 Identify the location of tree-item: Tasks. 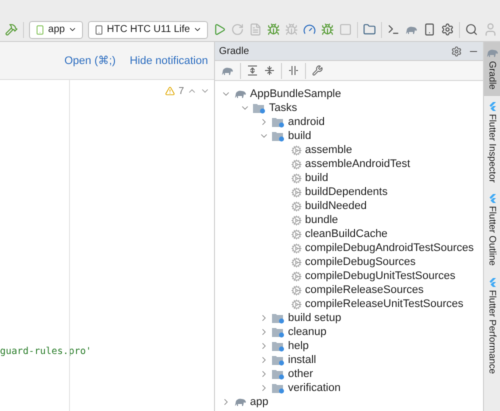
(283, 108).